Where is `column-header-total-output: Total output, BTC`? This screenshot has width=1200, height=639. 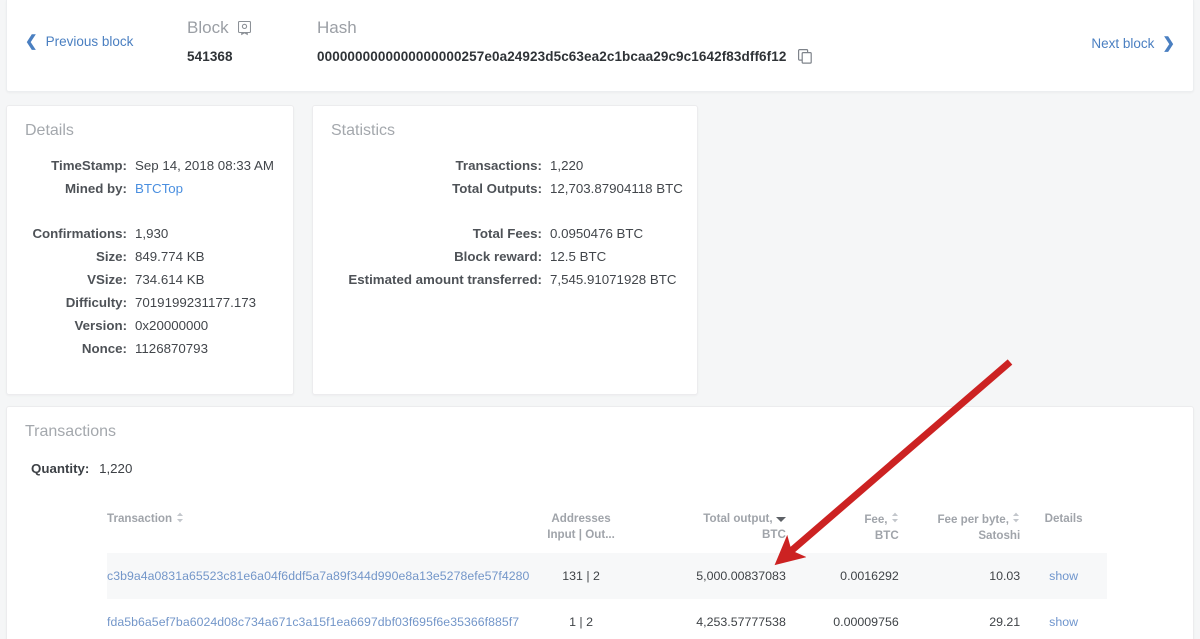
column-header-total-output: Total output, BTC is located at coordinates (709, 529).